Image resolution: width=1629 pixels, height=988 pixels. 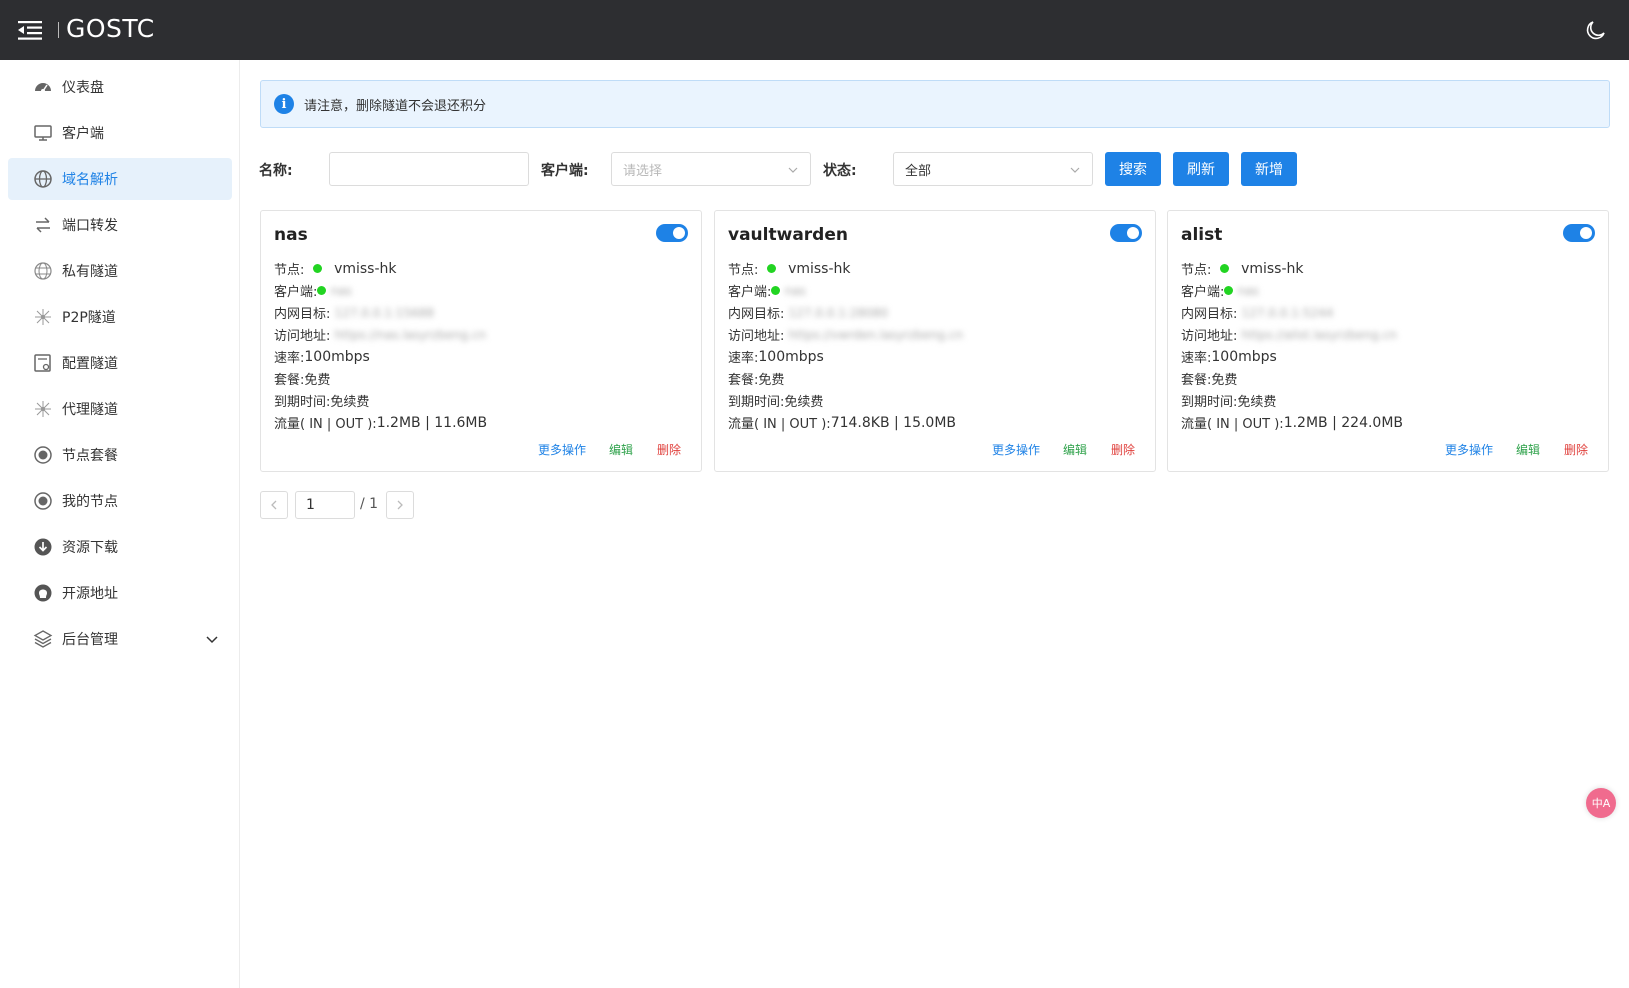 I want to click on sidebar-item-label: 后台管理, so click(x=90, y=640).